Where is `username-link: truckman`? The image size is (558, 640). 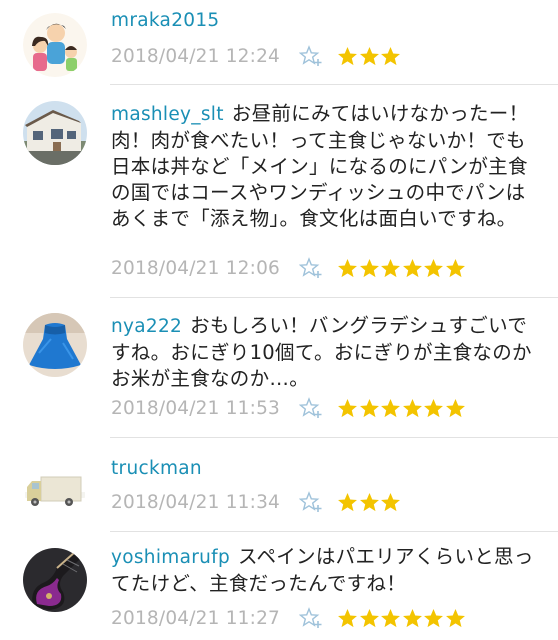 username-link: truckman is located at coordinates (156, 468).